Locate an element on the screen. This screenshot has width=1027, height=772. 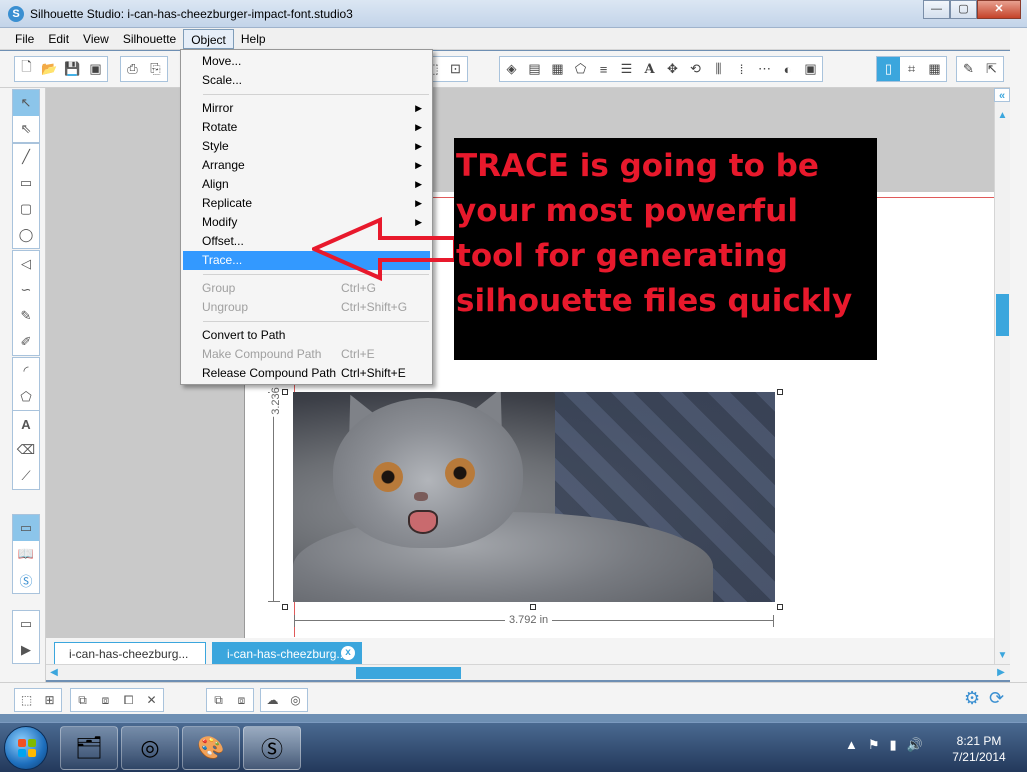
horizontal-scroll-thumb is located at coordinates (408, 673).